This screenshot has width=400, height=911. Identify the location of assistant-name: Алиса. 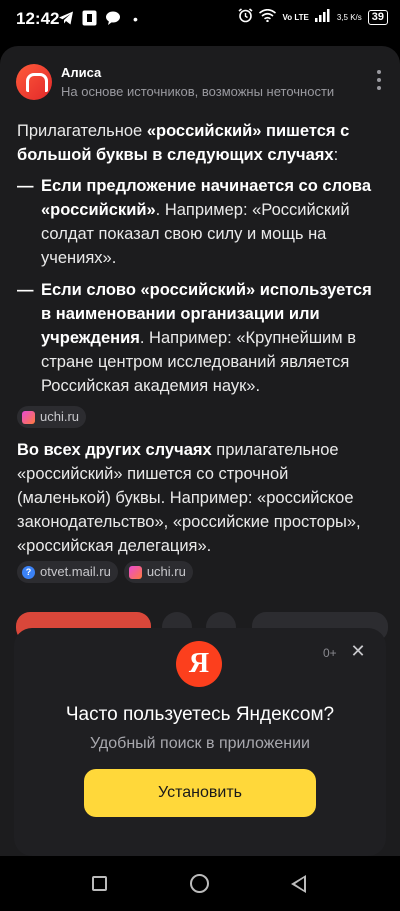
(81, 72).